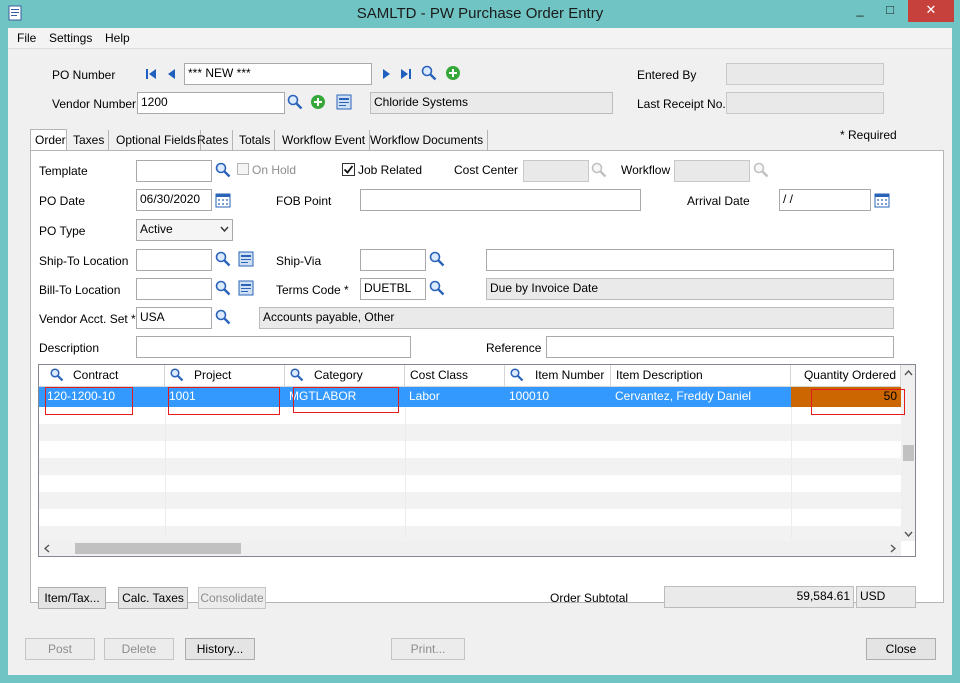  Describe the element at coordinates (158, 548) in the screenshot. I see `horizontal-scroll-thumb` at that location.